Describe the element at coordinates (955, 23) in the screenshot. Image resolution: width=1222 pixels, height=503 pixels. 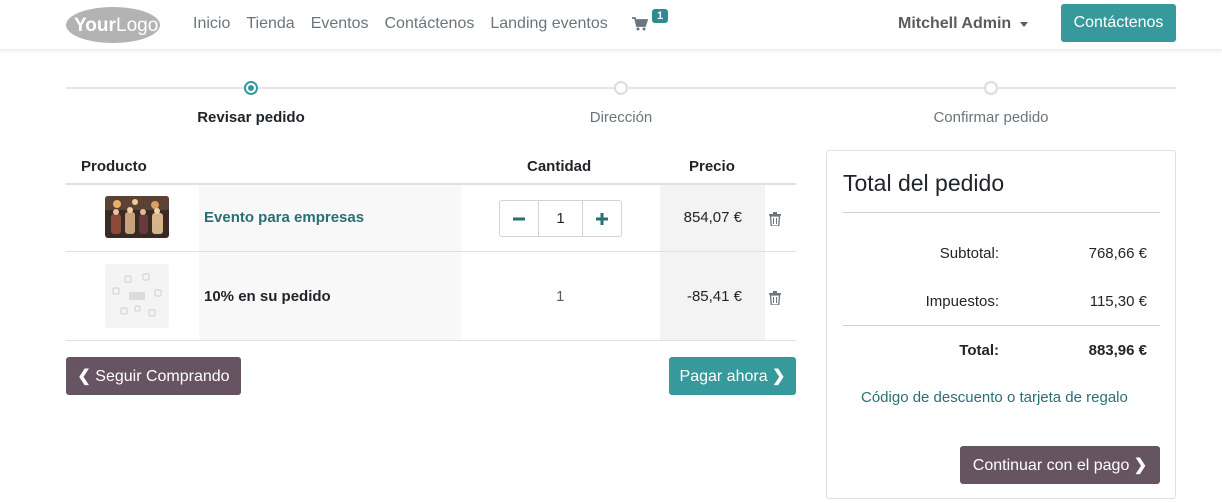
I see `user-name: Mitchell Admin` at that location.